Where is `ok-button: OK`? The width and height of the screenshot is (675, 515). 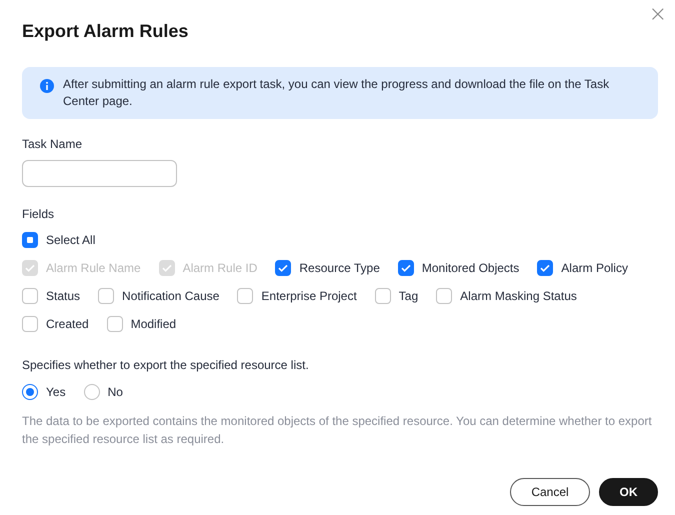 ok-button: OK is located at coordinates (628, 492).